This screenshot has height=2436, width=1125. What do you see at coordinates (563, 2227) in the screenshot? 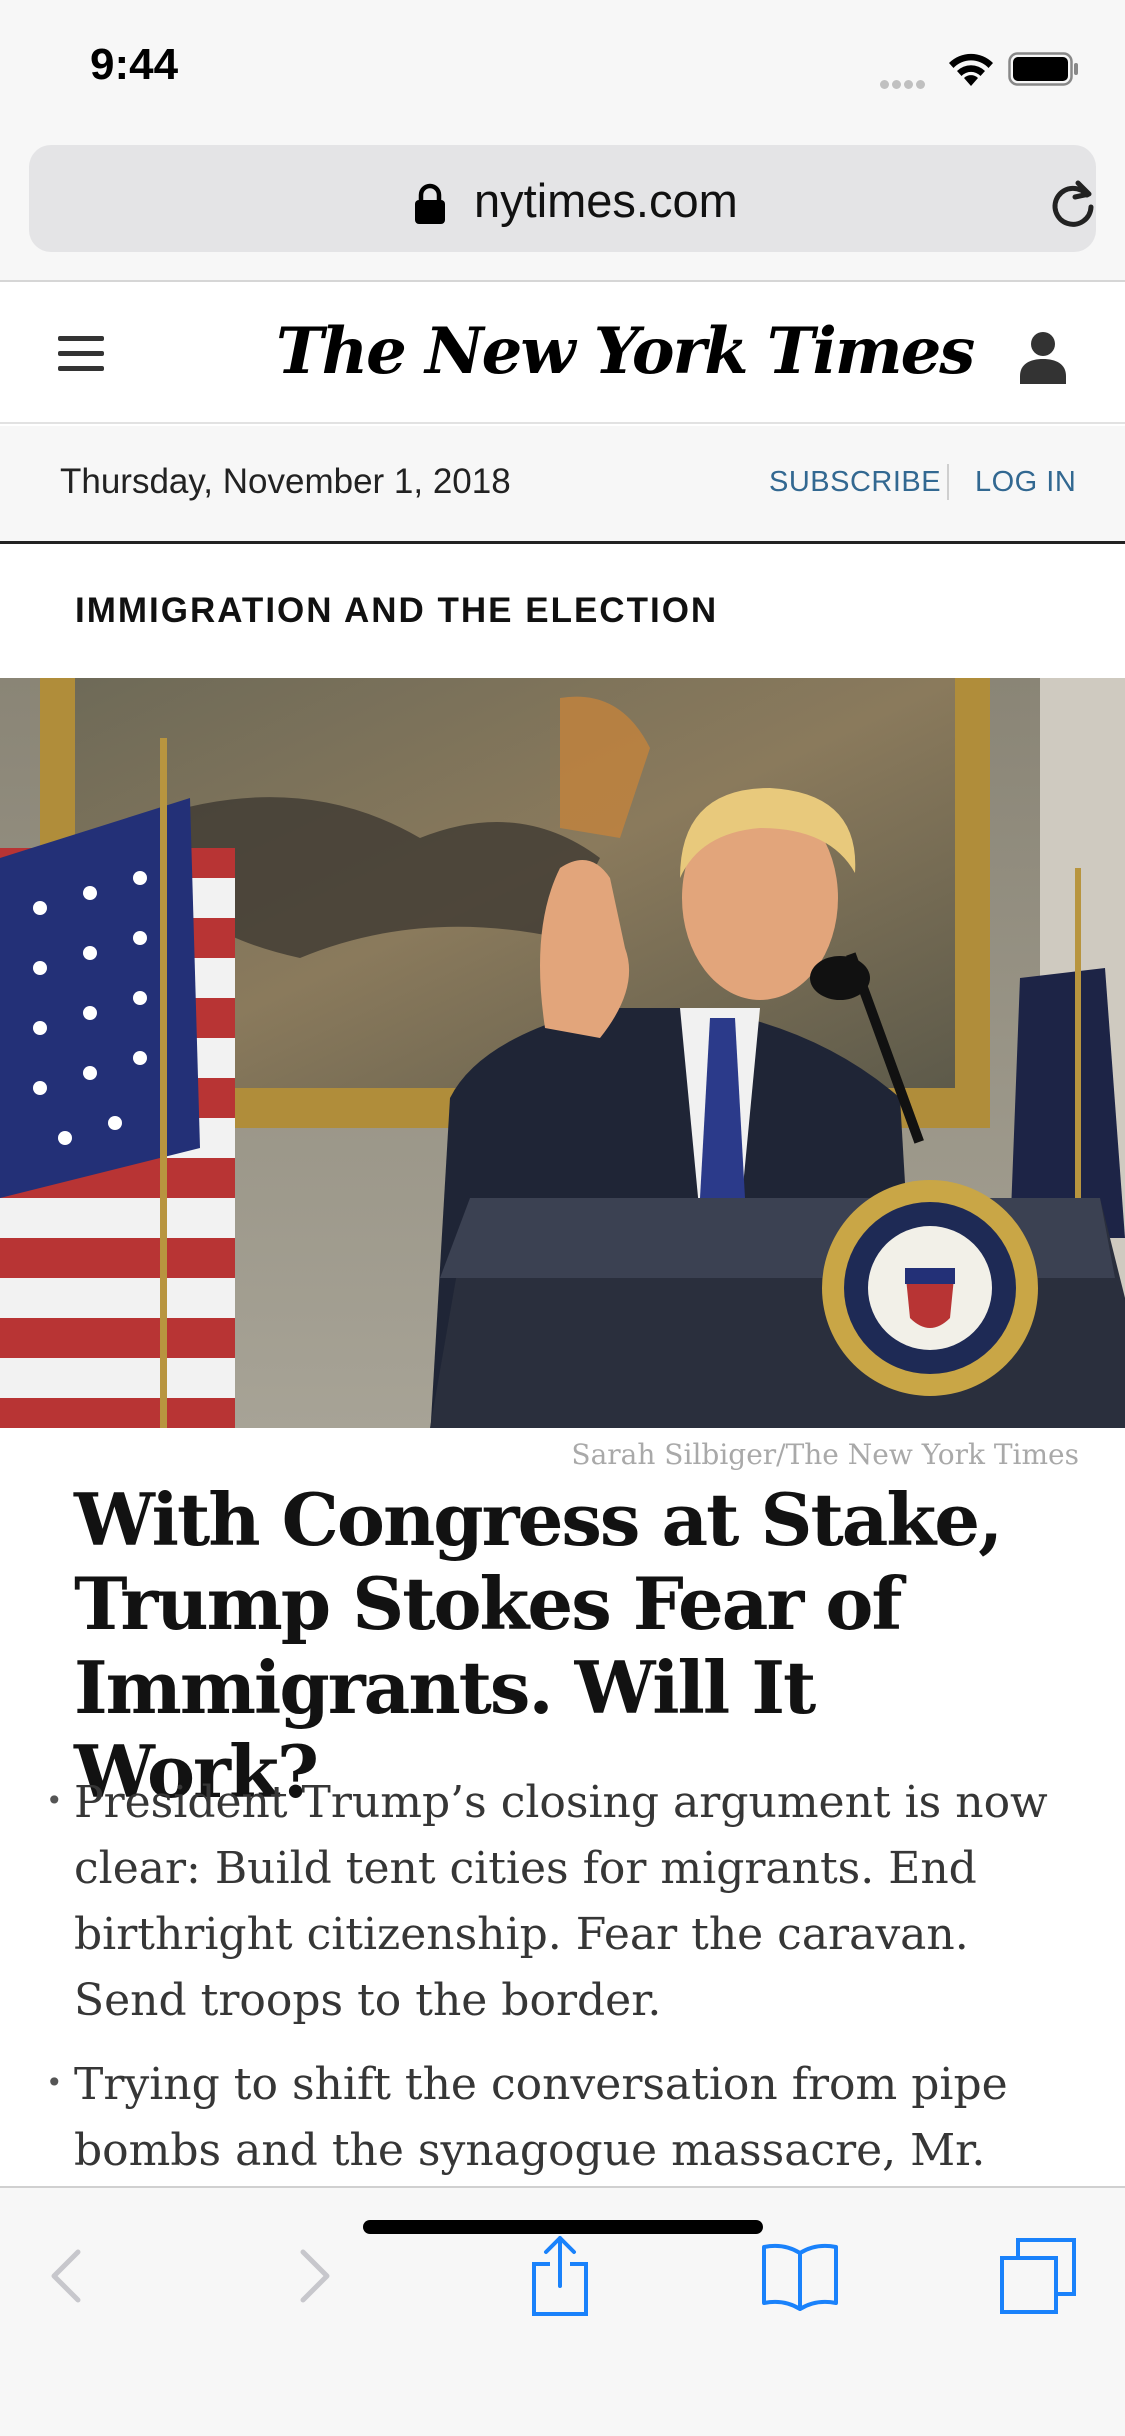
I see `home-indicator` at bounding box center [563, 2227].